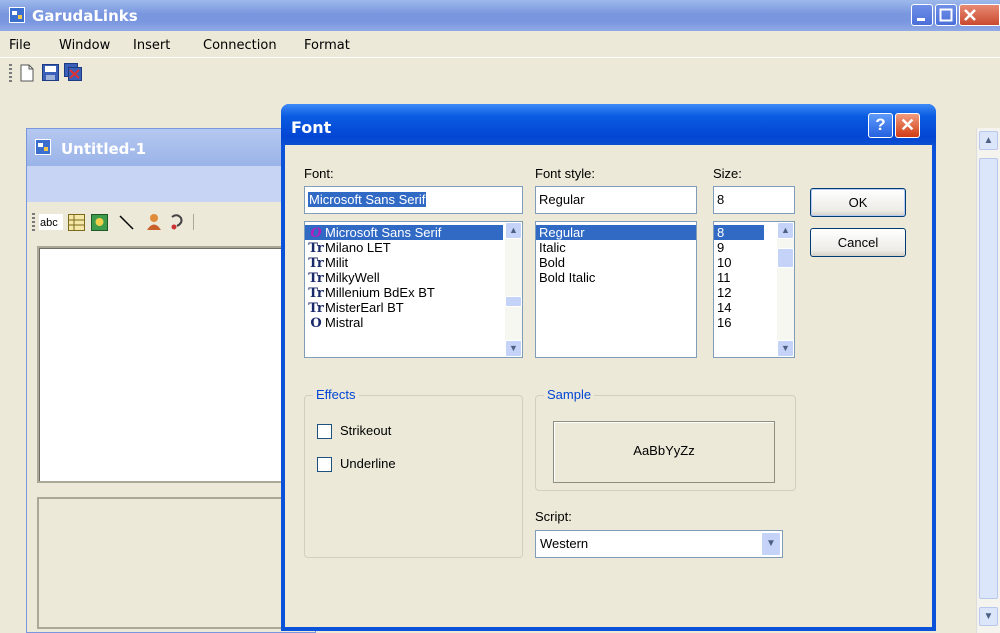  Describe the element at coordinates (739, 277) in the screenshot. I see `size-list-item: 11` at that location.